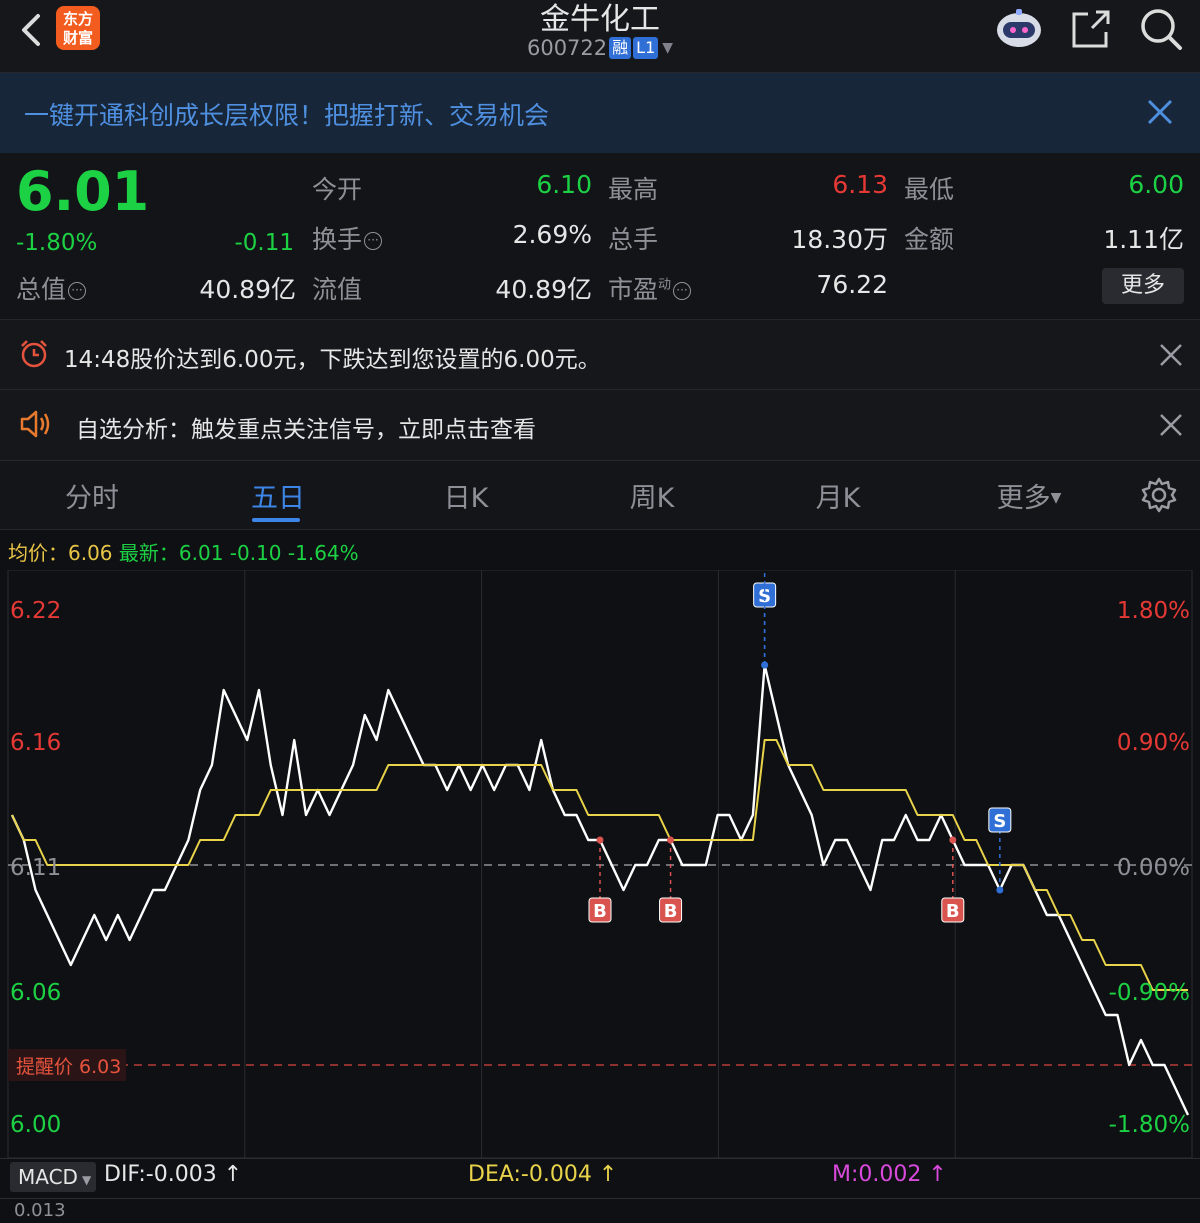 The image size is (1200, 1223). I want to click on active-tab-indicator, so click(276, 520).